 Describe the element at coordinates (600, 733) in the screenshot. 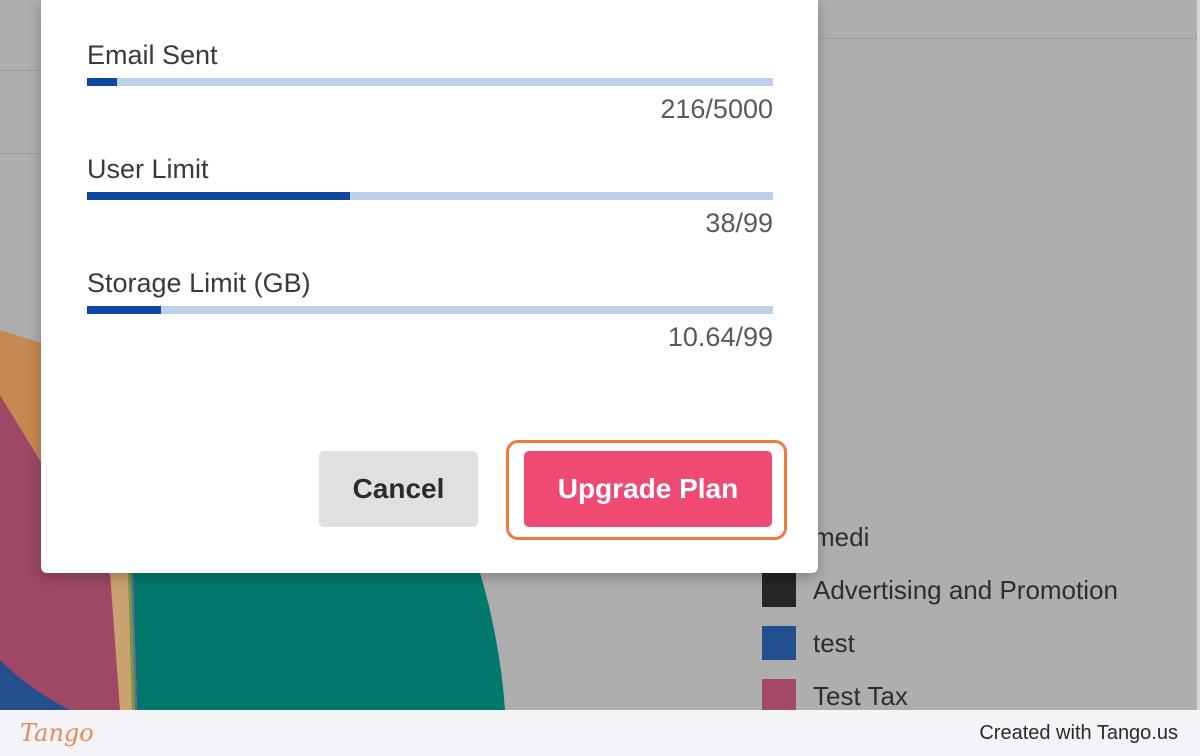

I see `tango-footer: Tango Created with Tango.us` at that location.